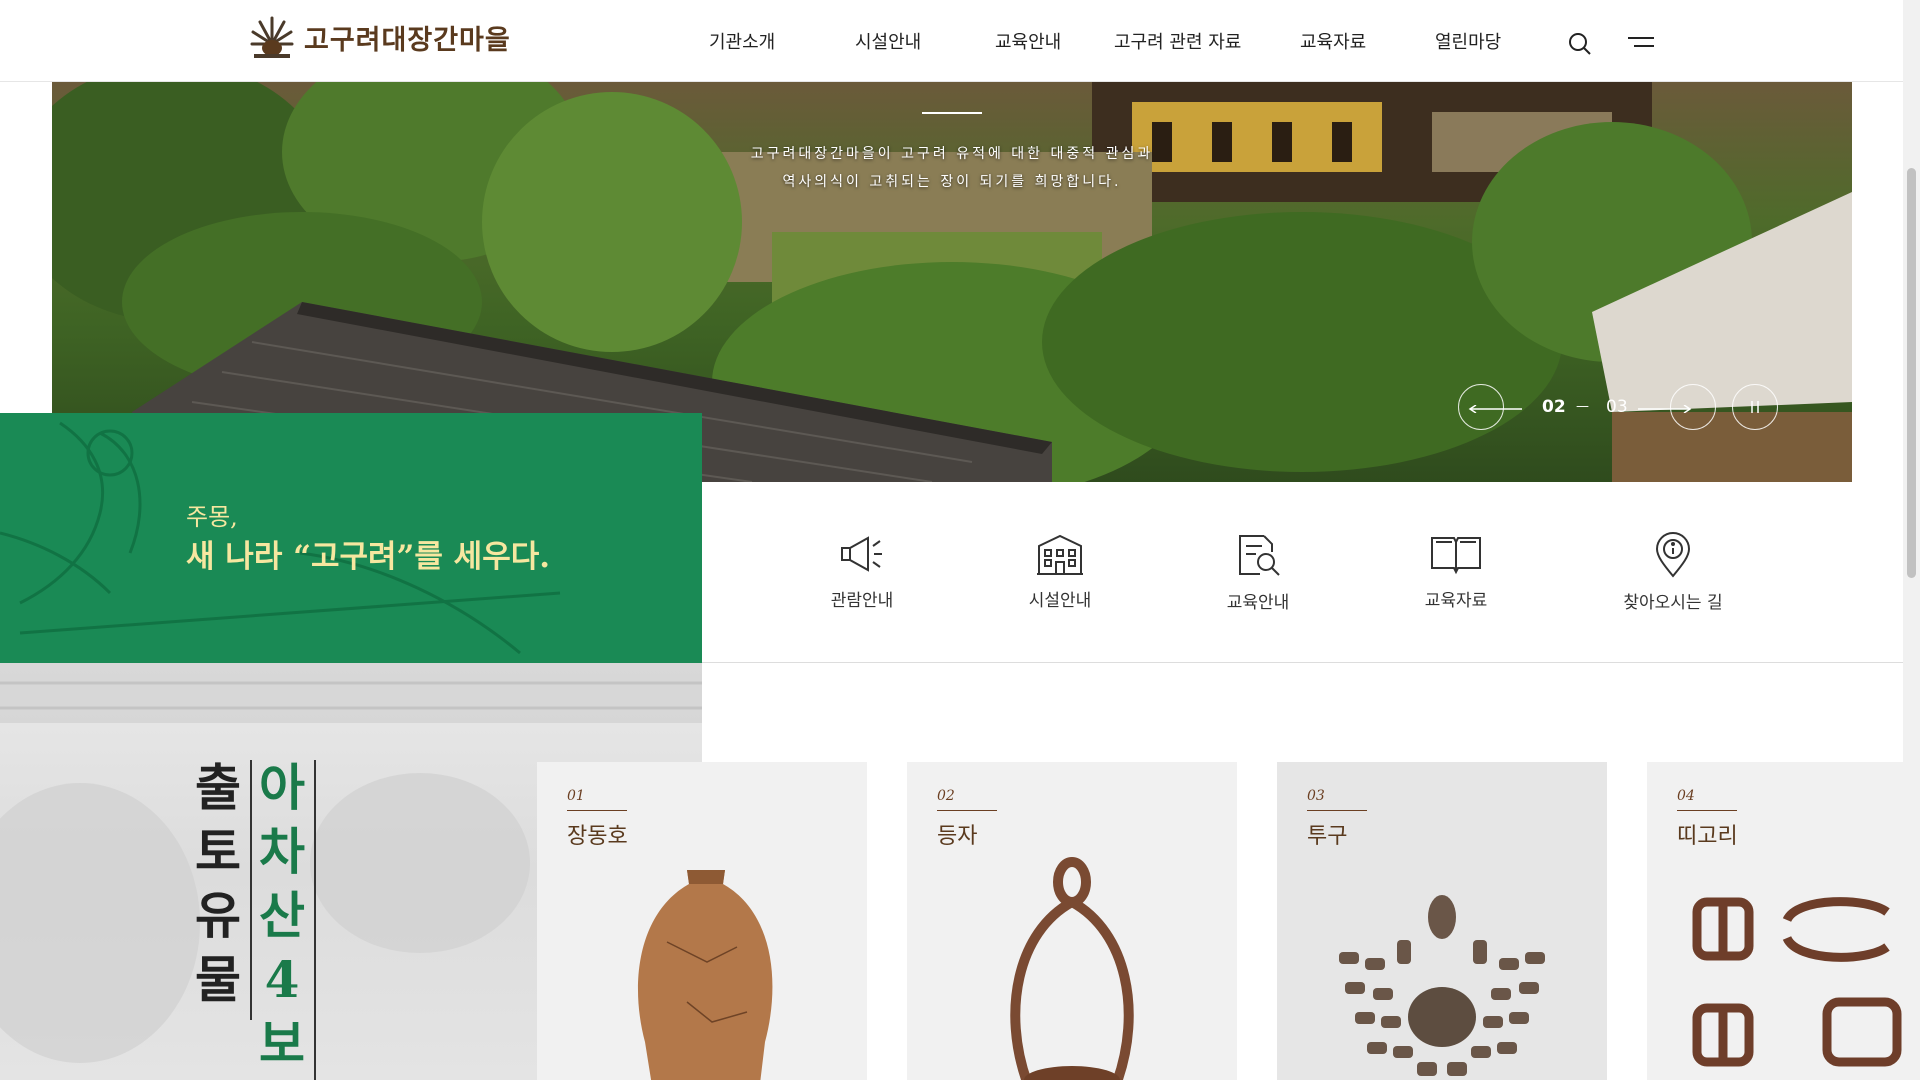 The height and width of the screenshot is (1080, 1920). I want to click on pause-icon, so click(1755, 407).